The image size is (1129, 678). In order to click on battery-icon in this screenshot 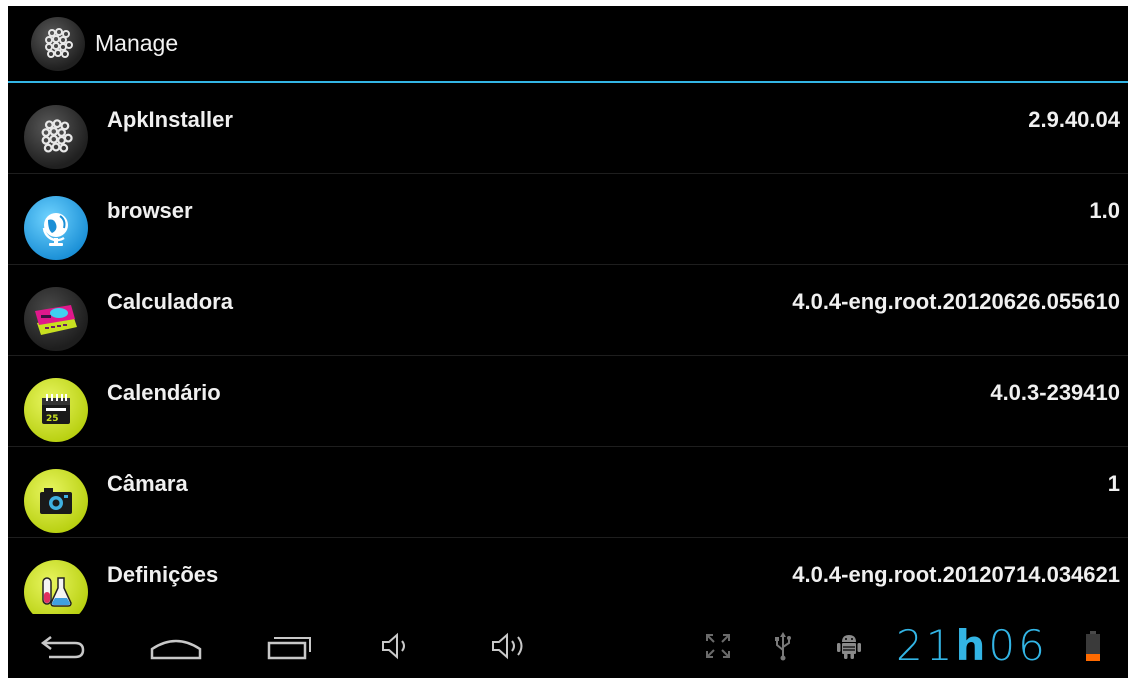, I will do `click(1093, 646)`.